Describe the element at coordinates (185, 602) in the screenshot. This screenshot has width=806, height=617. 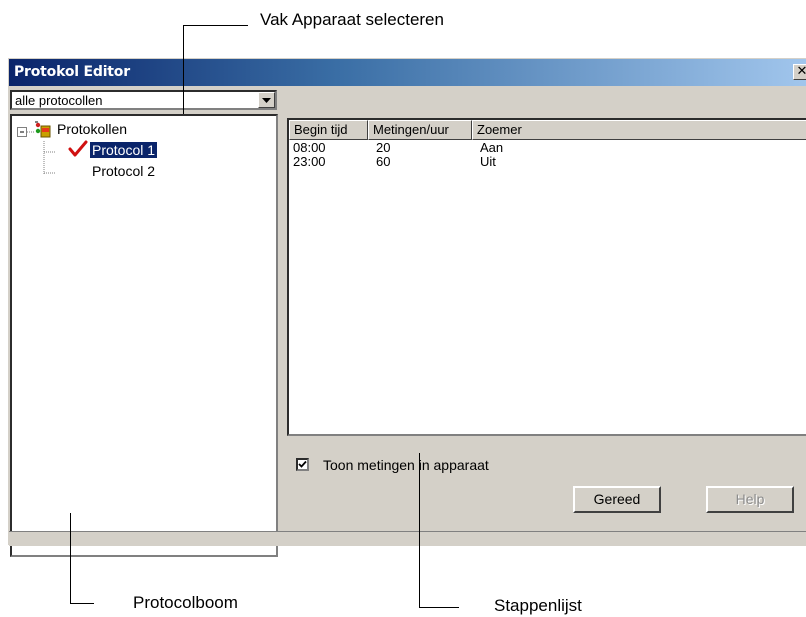
I see `callout-protocol-tree: Protocolboom` at that location.